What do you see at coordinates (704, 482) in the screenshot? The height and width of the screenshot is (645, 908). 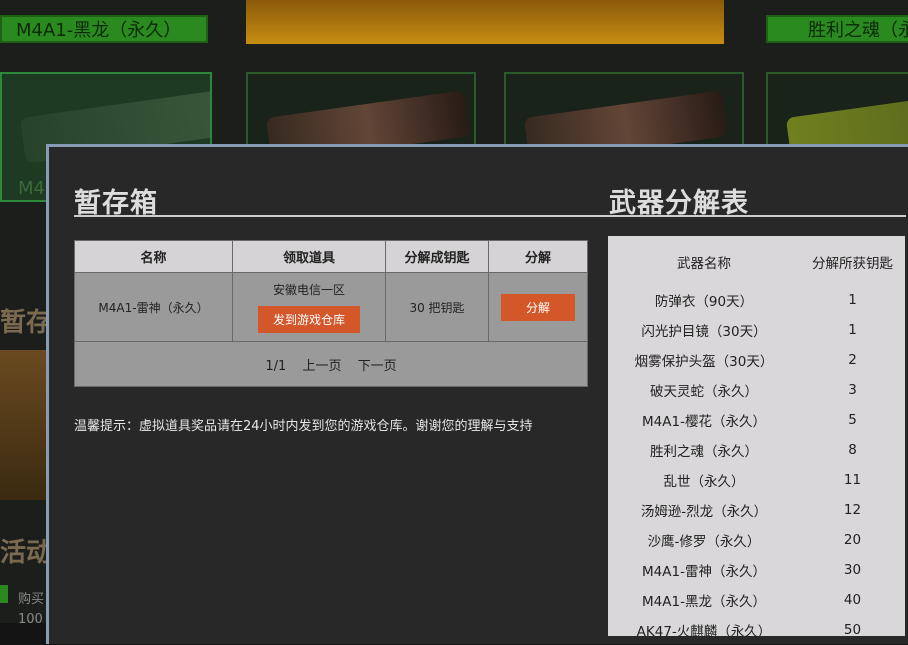 I see `weapon-name: 乱世（永久）` at bounding box center [704, 482].